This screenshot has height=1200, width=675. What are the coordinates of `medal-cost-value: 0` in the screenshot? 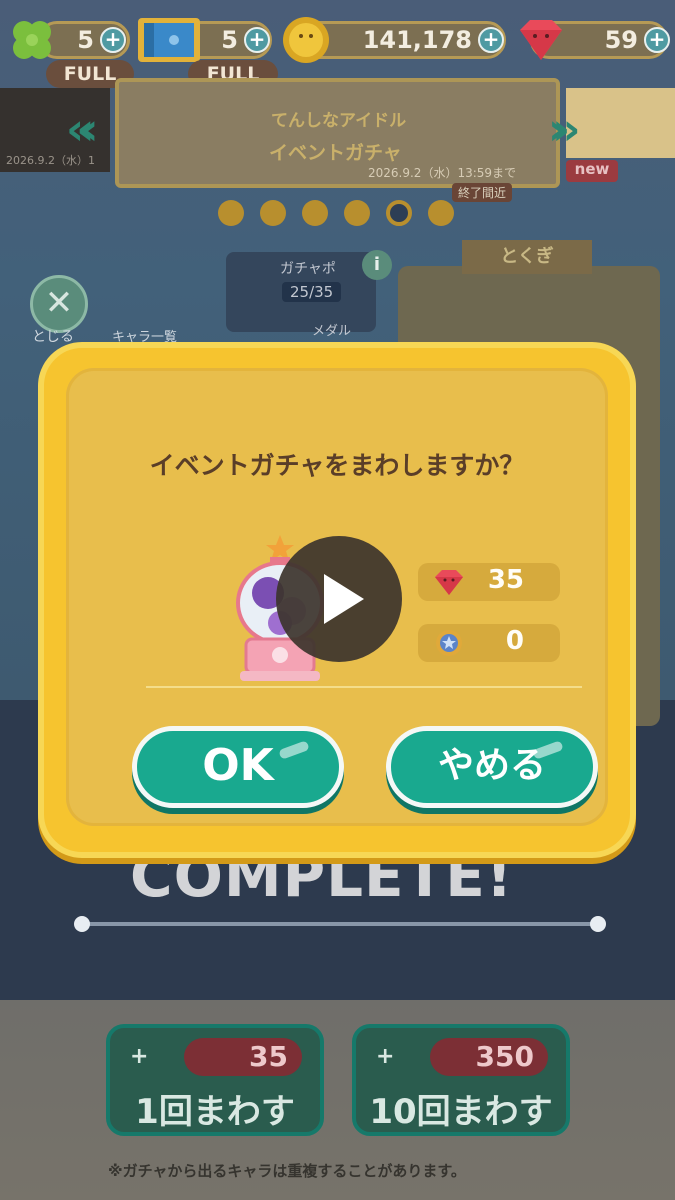 It's located at (514, 641).